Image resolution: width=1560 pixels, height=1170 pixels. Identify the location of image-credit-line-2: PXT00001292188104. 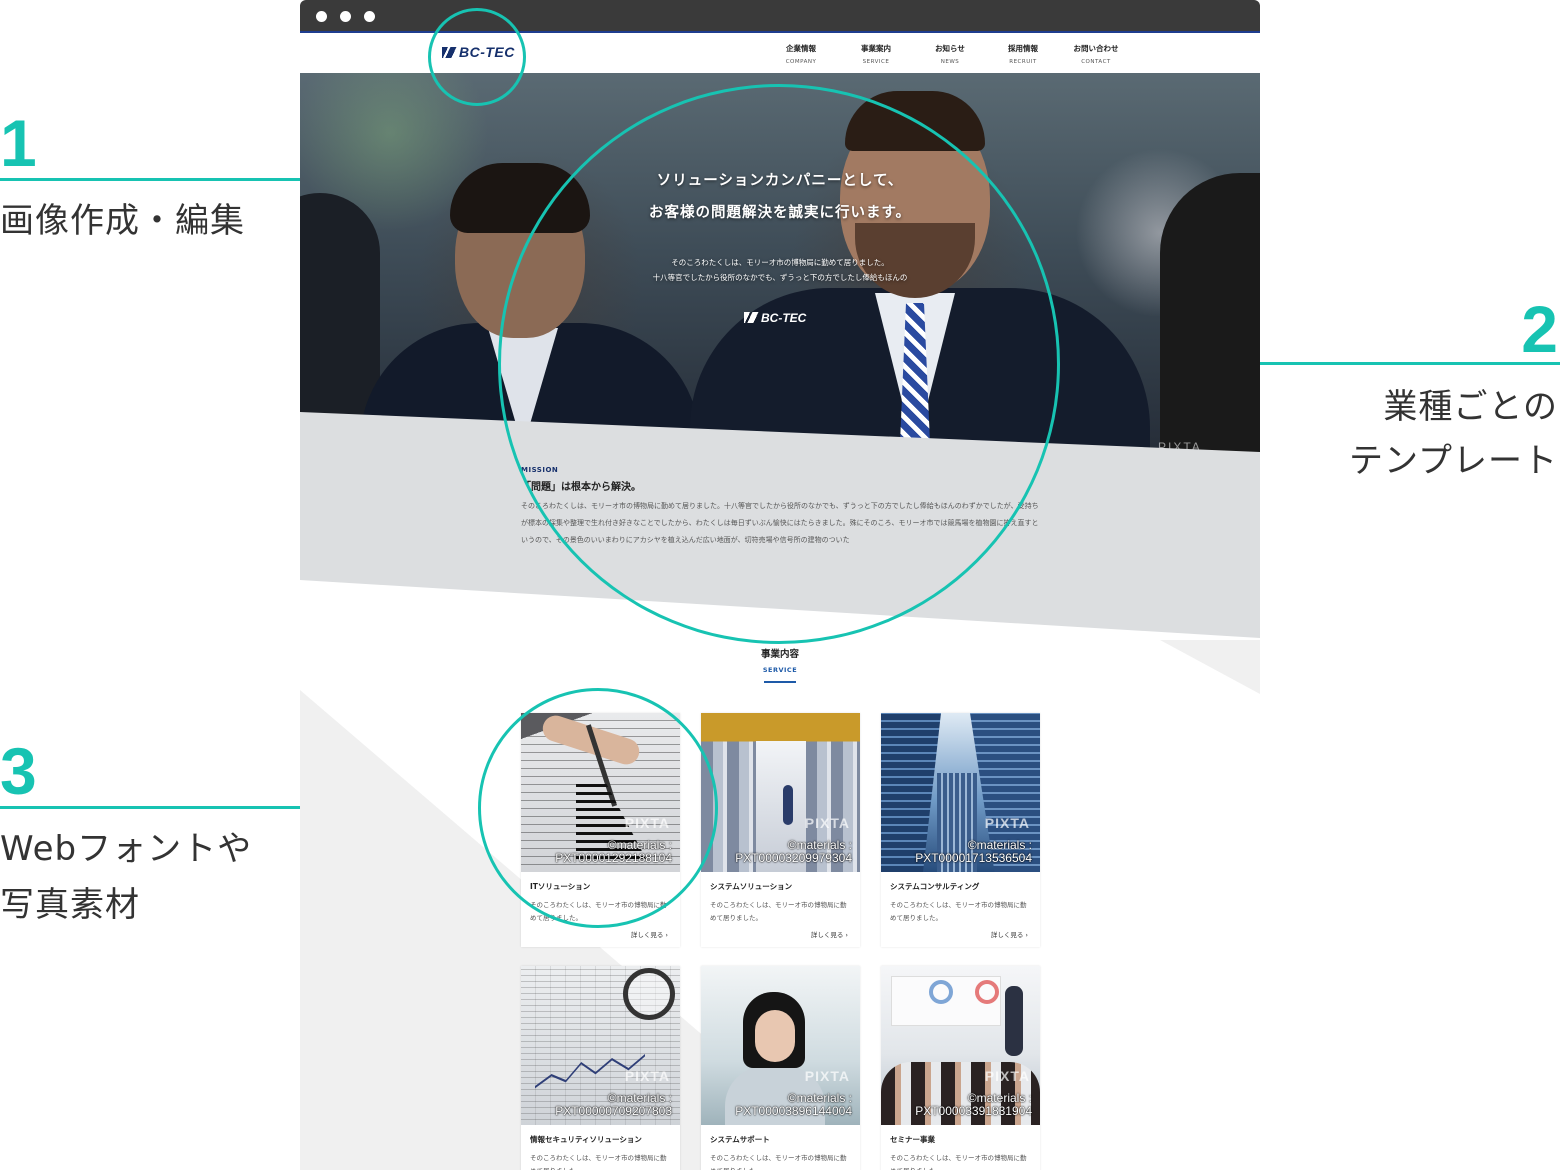
(613, 858).